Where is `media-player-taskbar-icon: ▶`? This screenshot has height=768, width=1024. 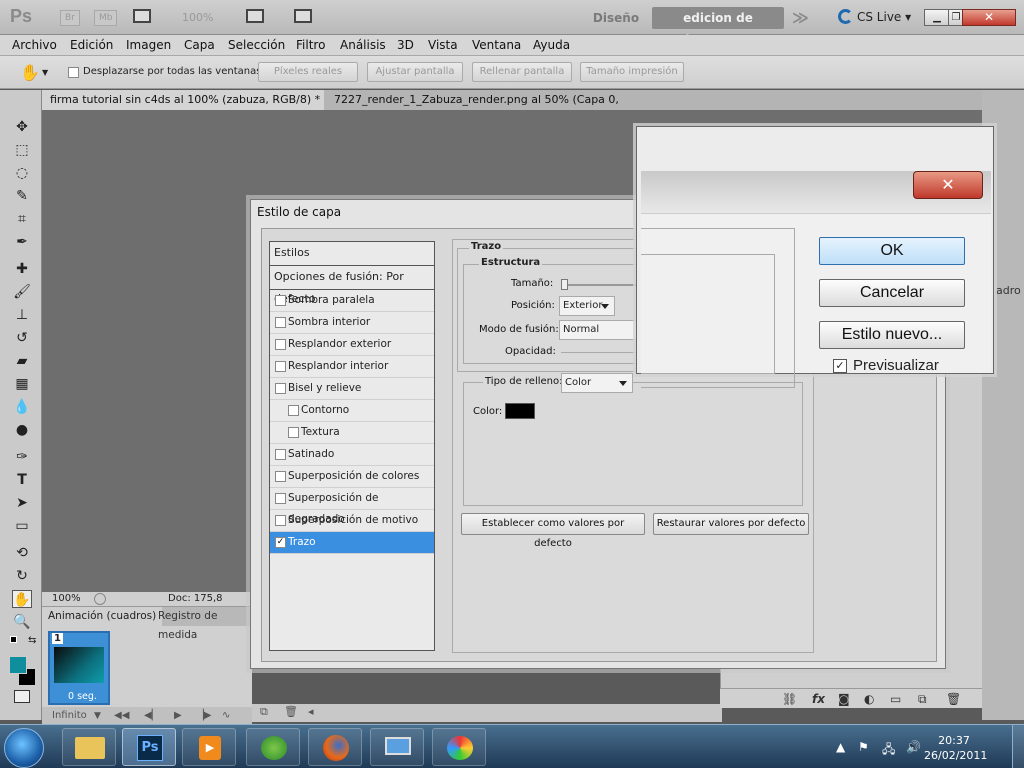
media-player-taskbar-icon: ▶ is located at coordinates (209, 747).